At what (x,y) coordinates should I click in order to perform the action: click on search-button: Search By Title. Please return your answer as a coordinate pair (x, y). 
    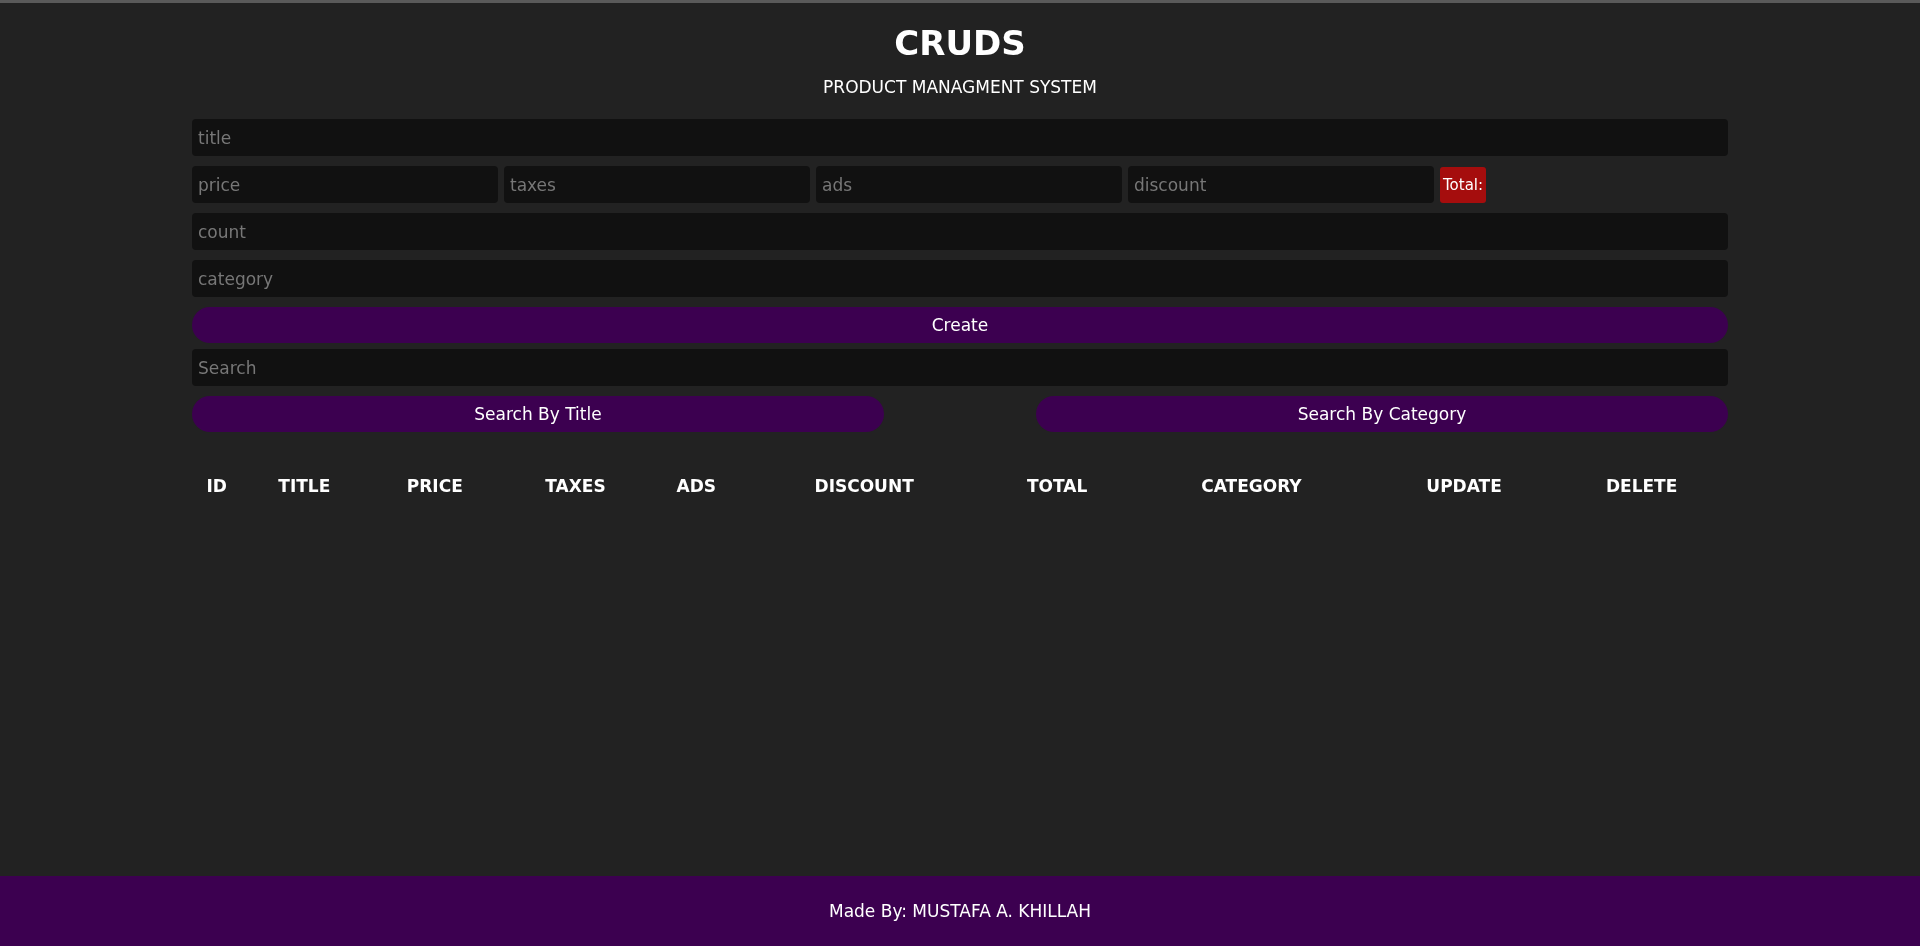
    Looking at the image, I should click on (538, 414).